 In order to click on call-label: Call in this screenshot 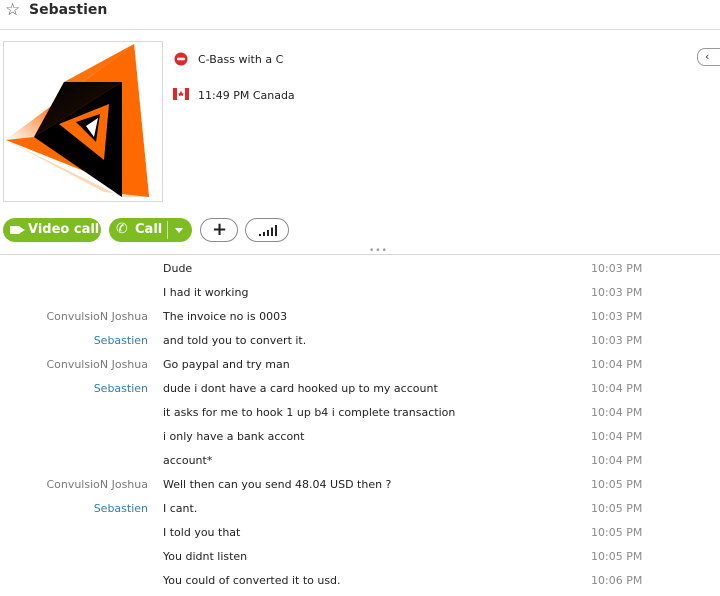, I will do `click(149, 229)`.